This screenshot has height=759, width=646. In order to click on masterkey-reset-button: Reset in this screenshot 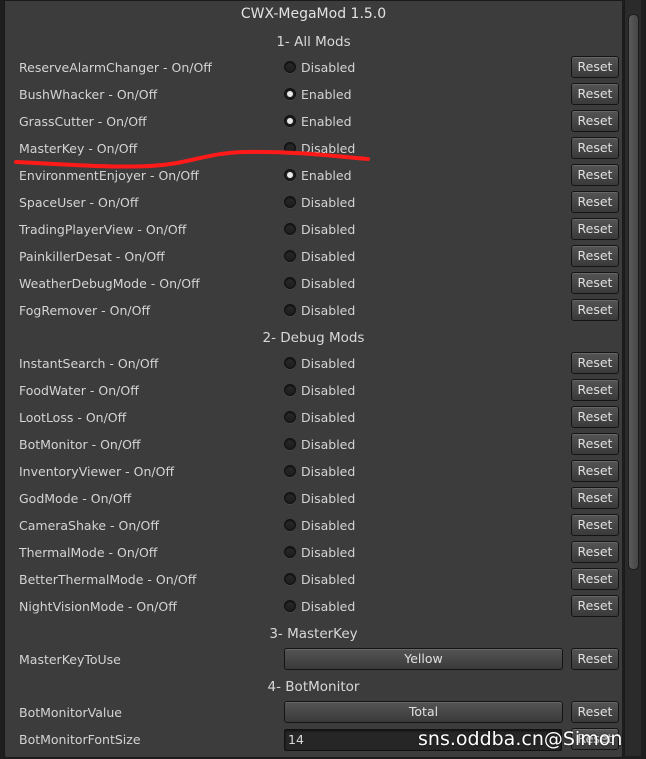, I will do `click(595, 659)`.